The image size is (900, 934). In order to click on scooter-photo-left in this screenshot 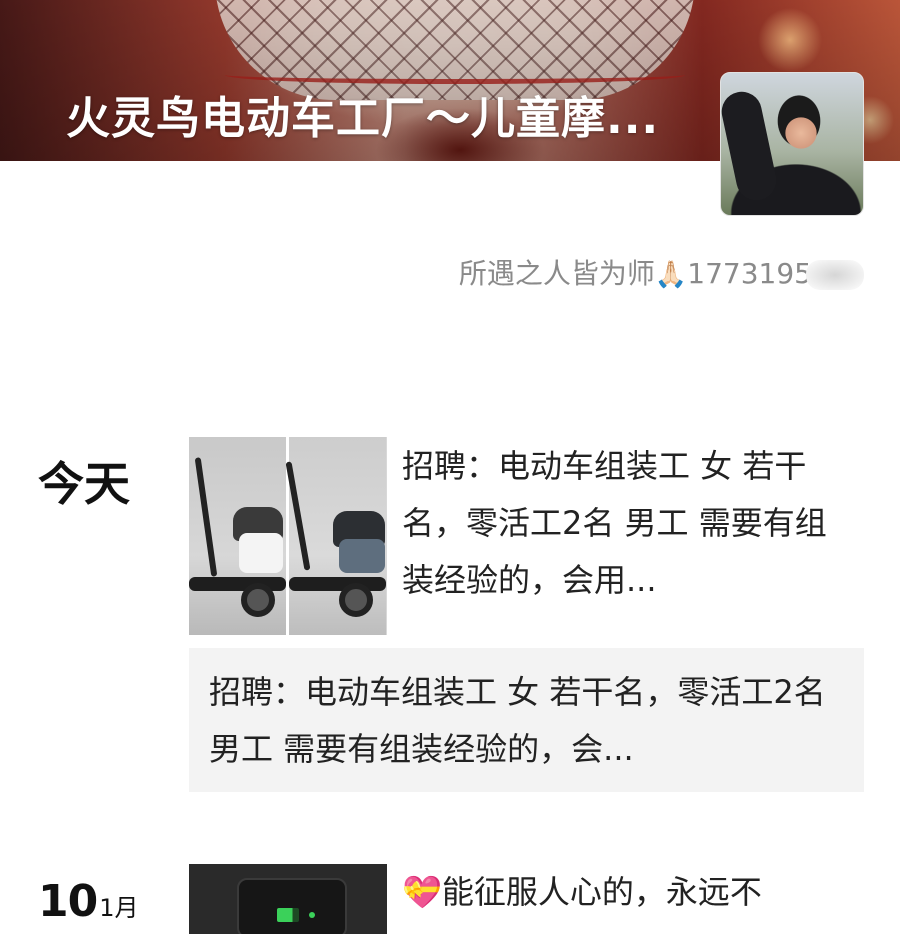, I will do `click(237, 536)`.